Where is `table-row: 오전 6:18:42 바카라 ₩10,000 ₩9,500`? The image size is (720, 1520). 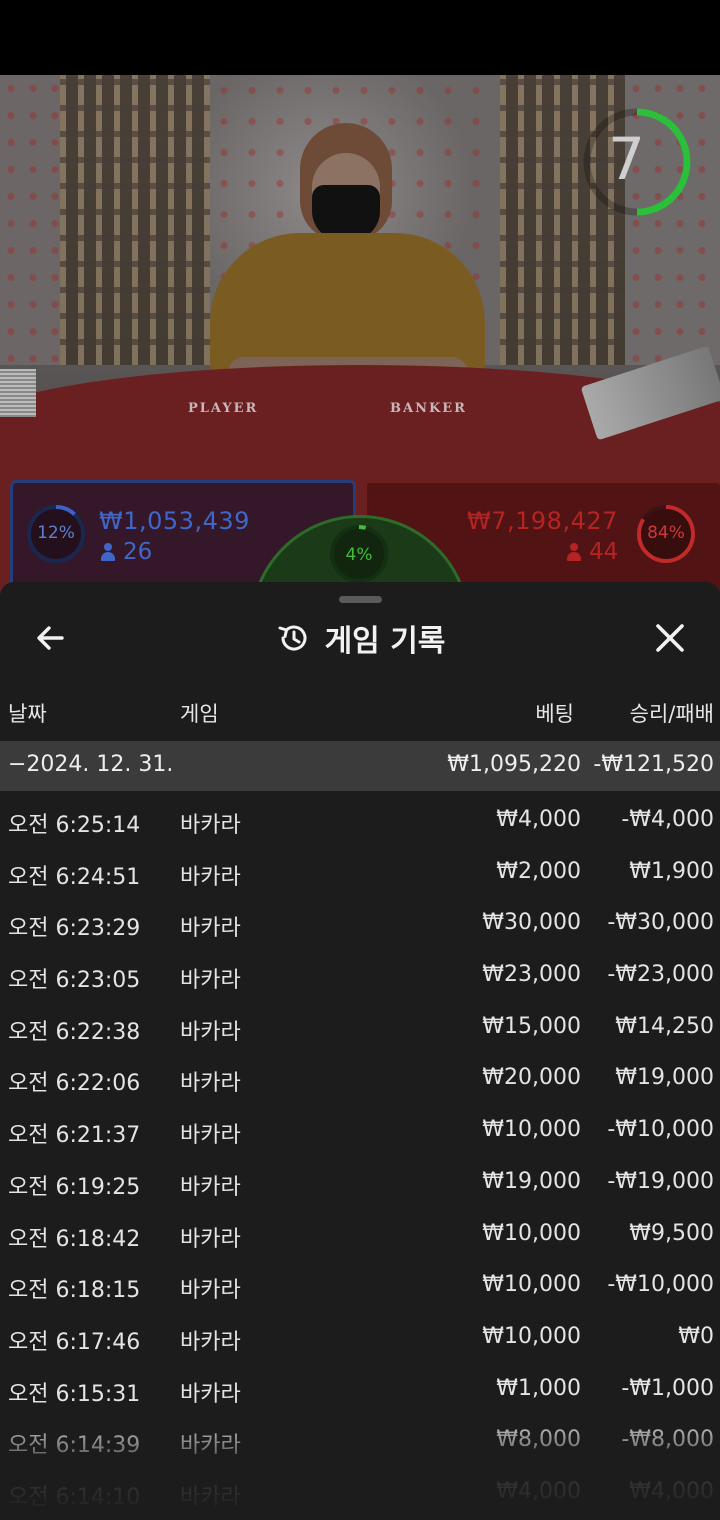
table-row: 오전 6:18:42 바카라 ₩10,000 ₩9,500 is located at coordinates (360, 1235).